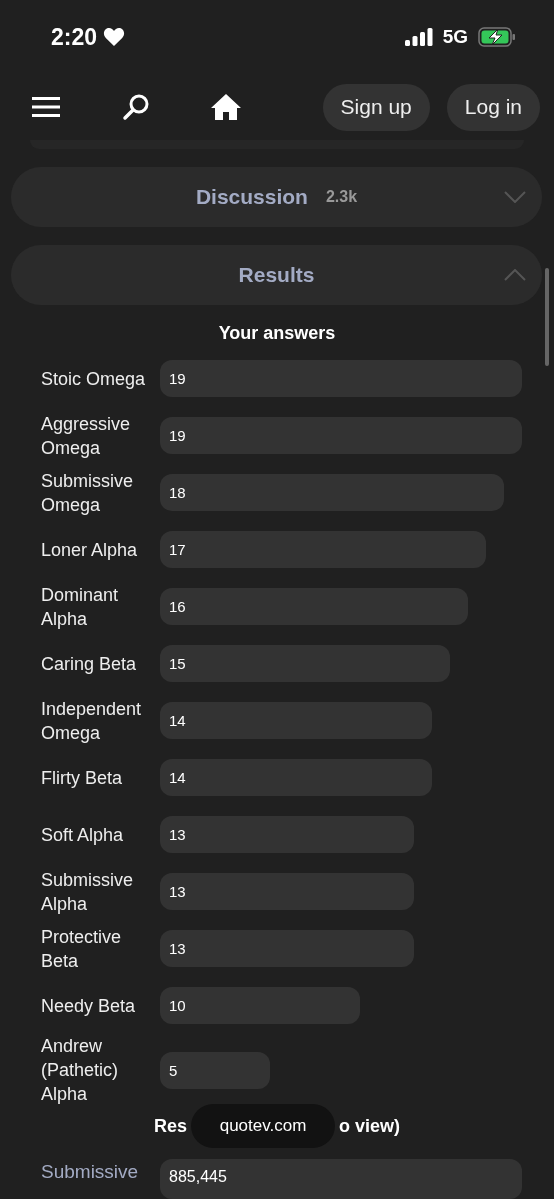 Image resolution: width=554 pixels, height=1199 pixels. What do you see at coordinates (114, 37) in the screenshot?
I see `heart-icon` at bounding box center [114, 37].